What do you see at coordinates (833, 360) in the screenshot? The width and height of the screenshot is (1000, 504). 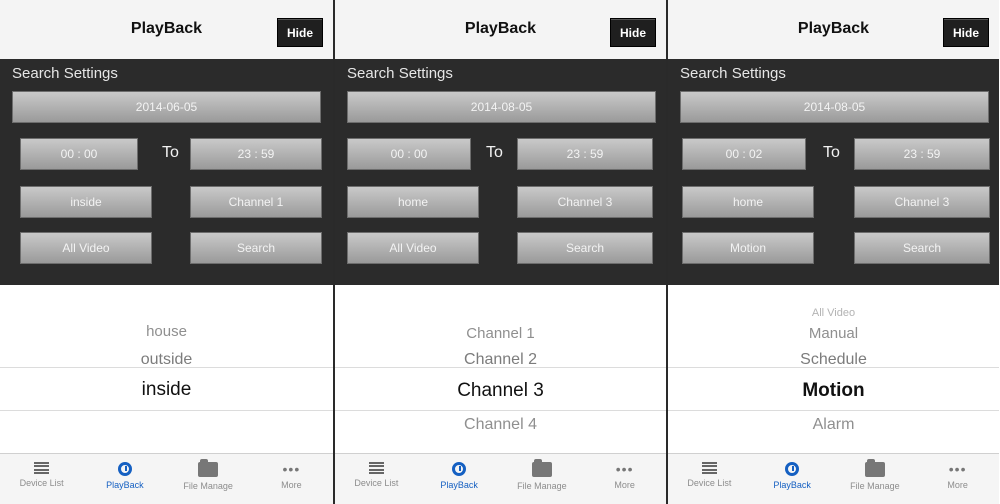 I see `picker-item: Schedule` at bounding box center [833, 360].